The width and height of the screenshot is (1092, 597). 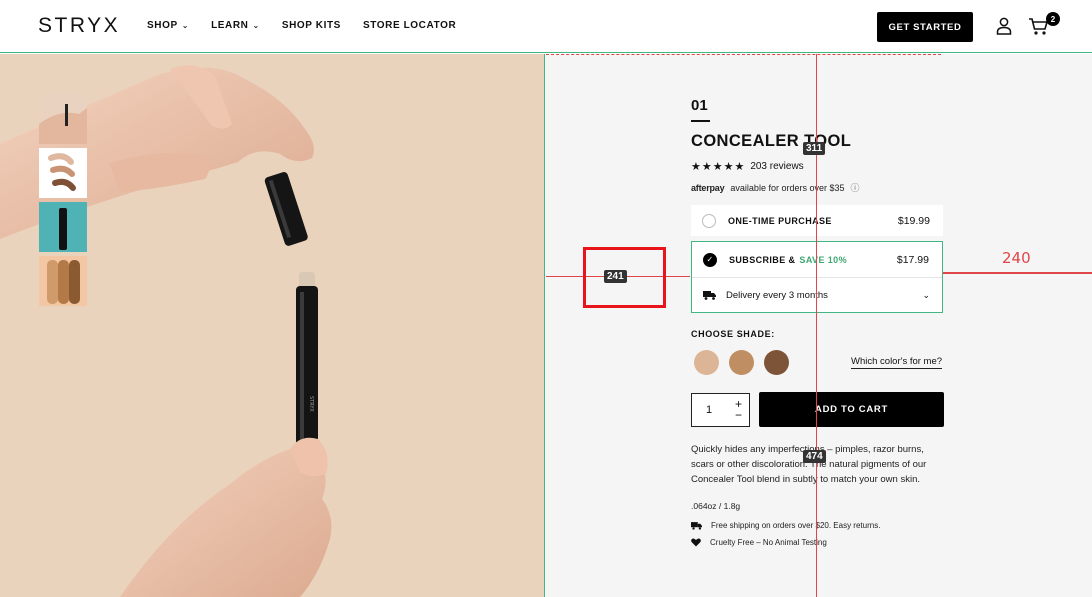 What do you see at coordinates (743, 54) in the screenshot?
I see `guide-dashed-line` at bounding box center [743, 54].